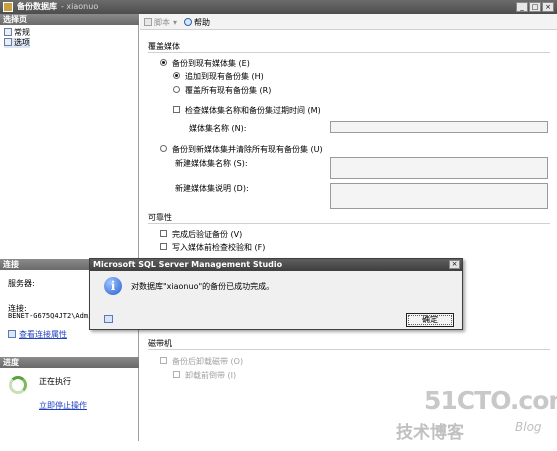 The height and width of the screenshot is (451, 557). I want to click on database-icon, so click(8, 7).